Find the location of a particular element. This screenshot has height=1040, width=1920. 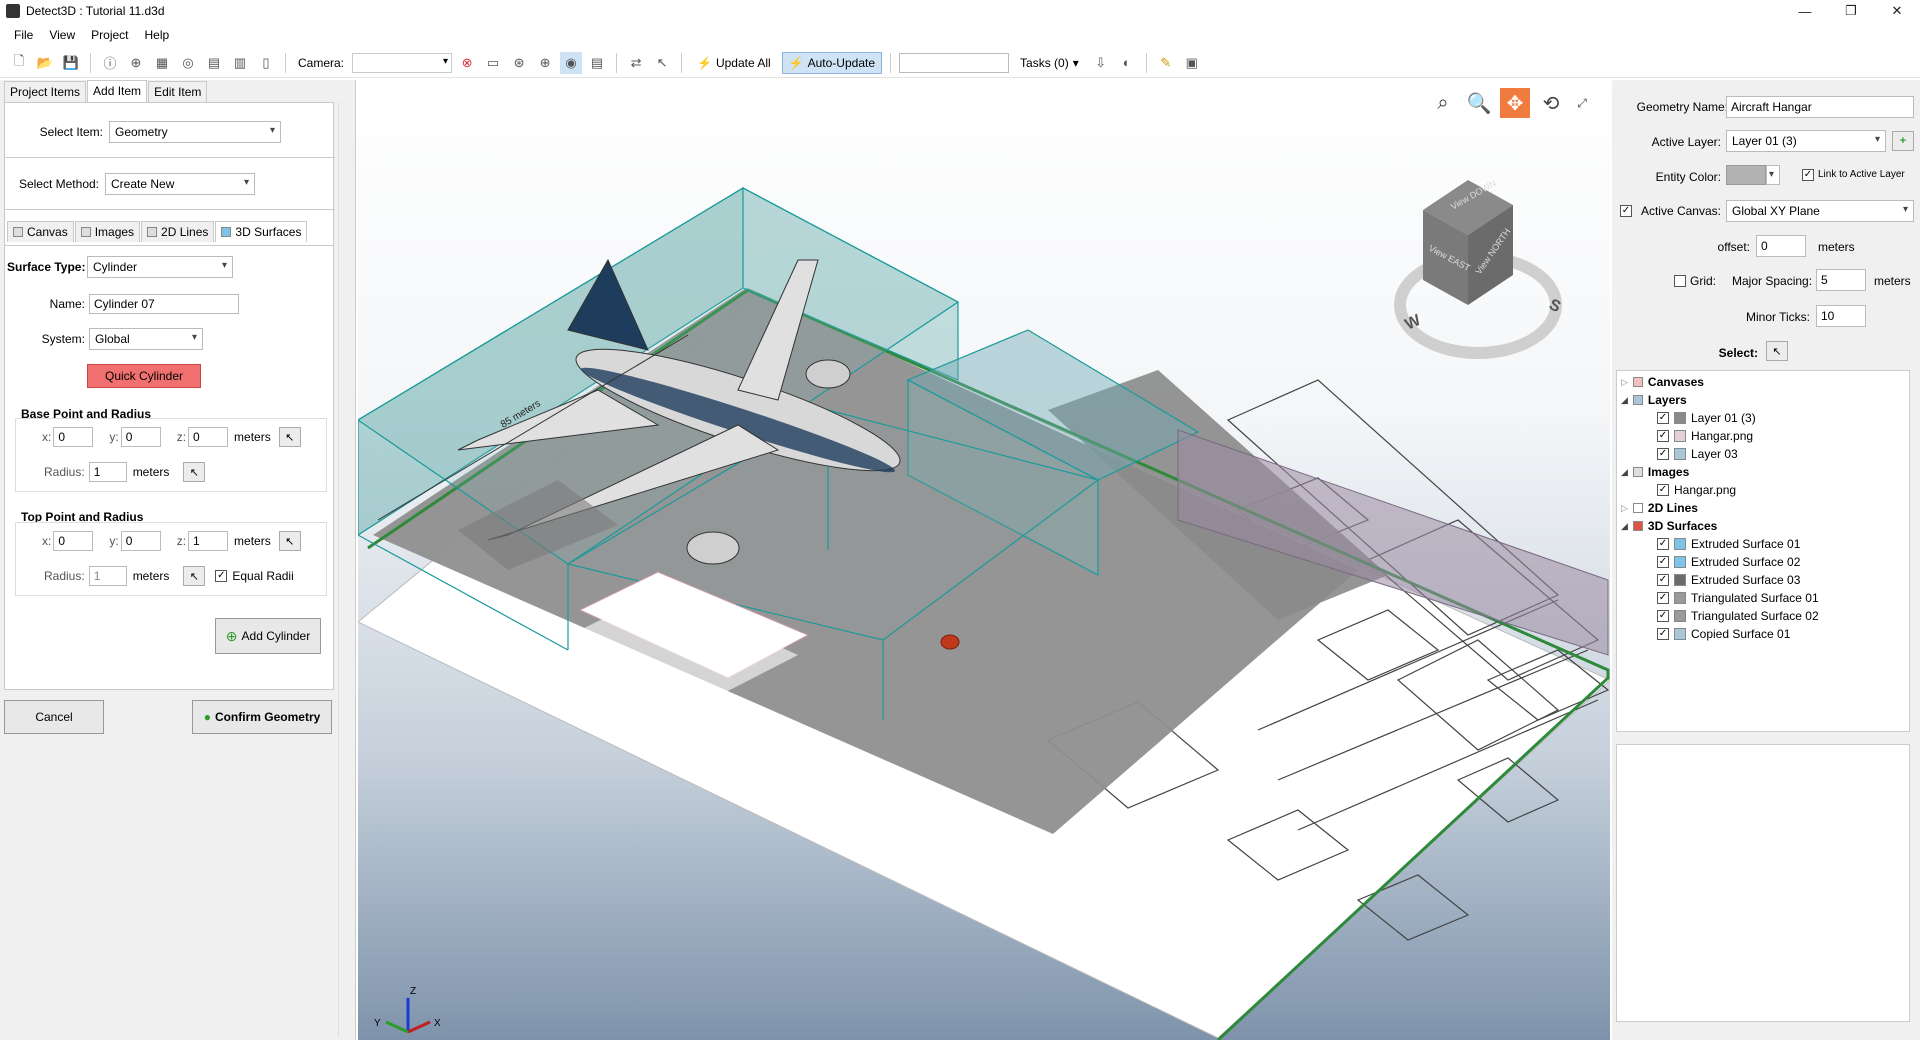

zoom-extents-icon: ⌕ is located at coordinates (1443, 103).